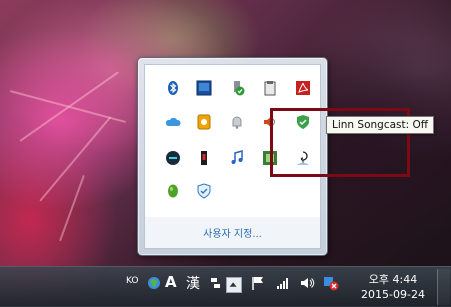 The height and width of the screenshot is (307, 451). Describe the element at coordinates (173, 158) in the screenshot. I see `gaming-icon` at that location.